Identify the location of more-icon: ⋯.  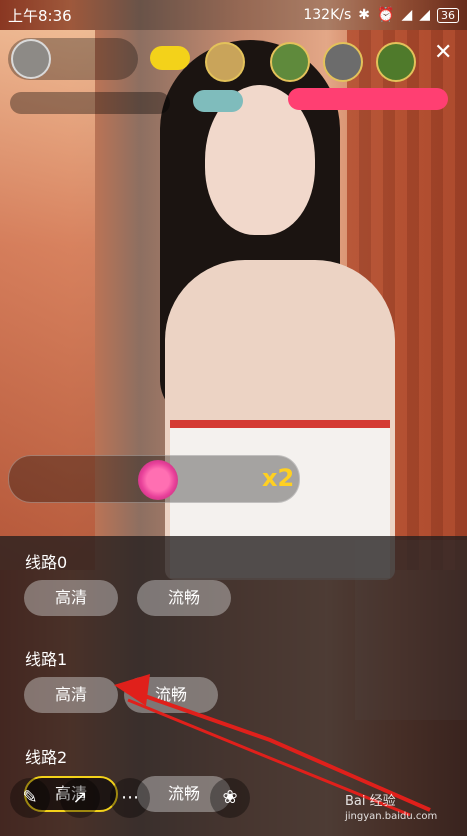
(130, 798).